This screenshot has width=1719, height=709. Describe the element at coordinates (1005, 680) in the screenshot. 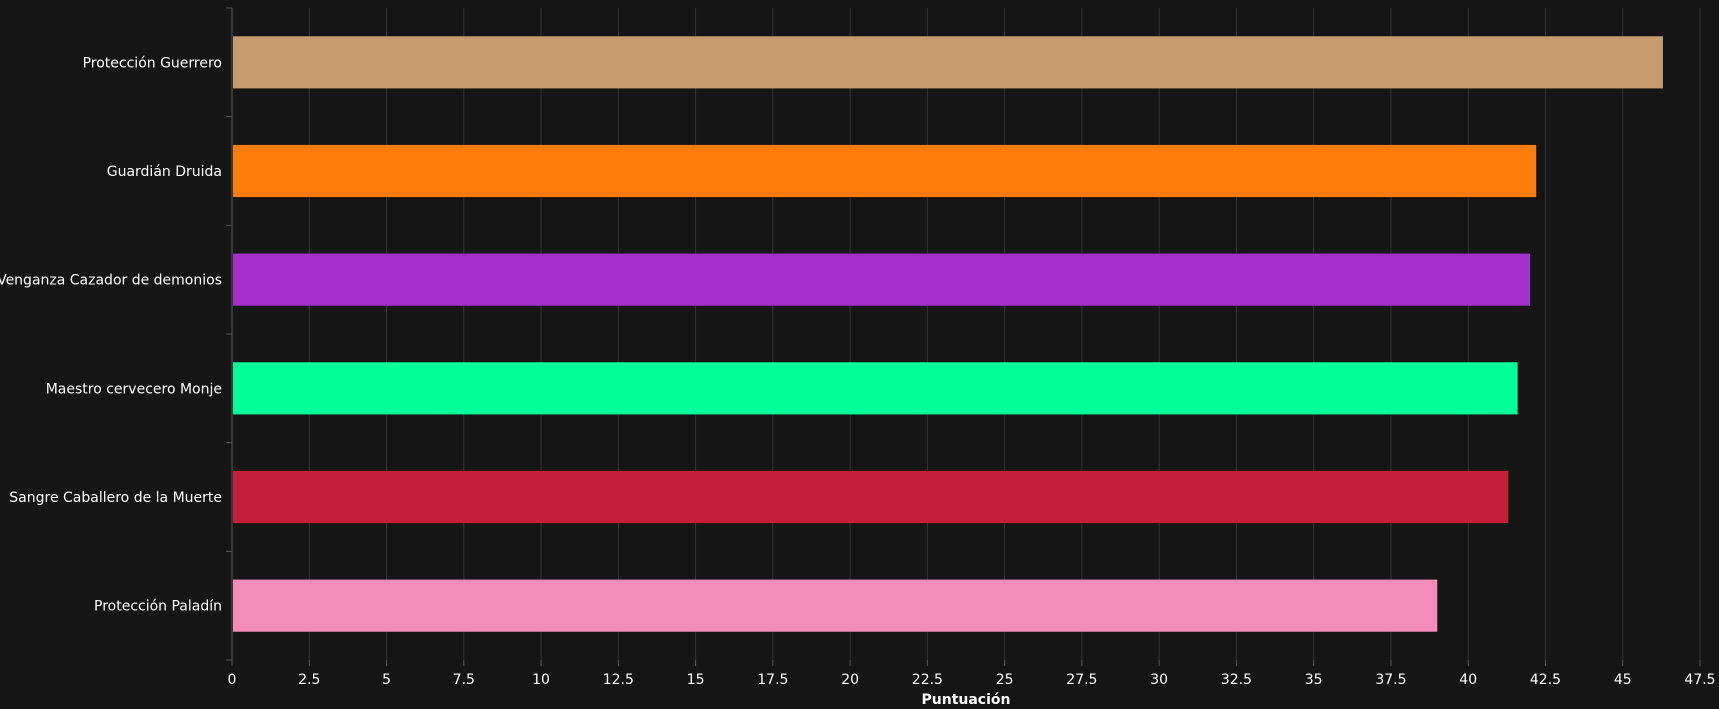

I see `x-tick-label: 25` at that location.